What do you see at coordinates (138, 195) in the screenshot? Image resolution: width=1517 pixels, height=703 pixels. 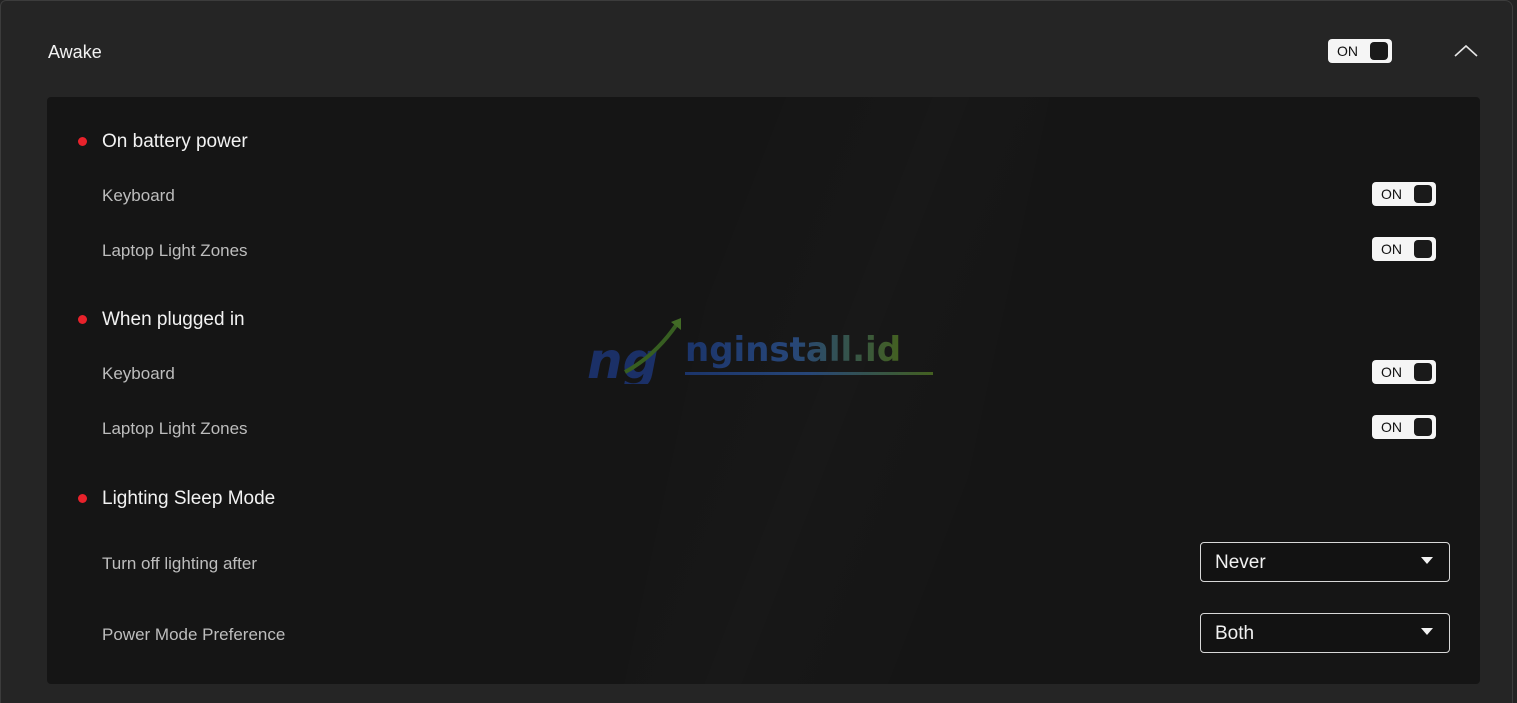 I see `row-label-battery-keyboard: Keyboard` at bounding box center [138, 195].